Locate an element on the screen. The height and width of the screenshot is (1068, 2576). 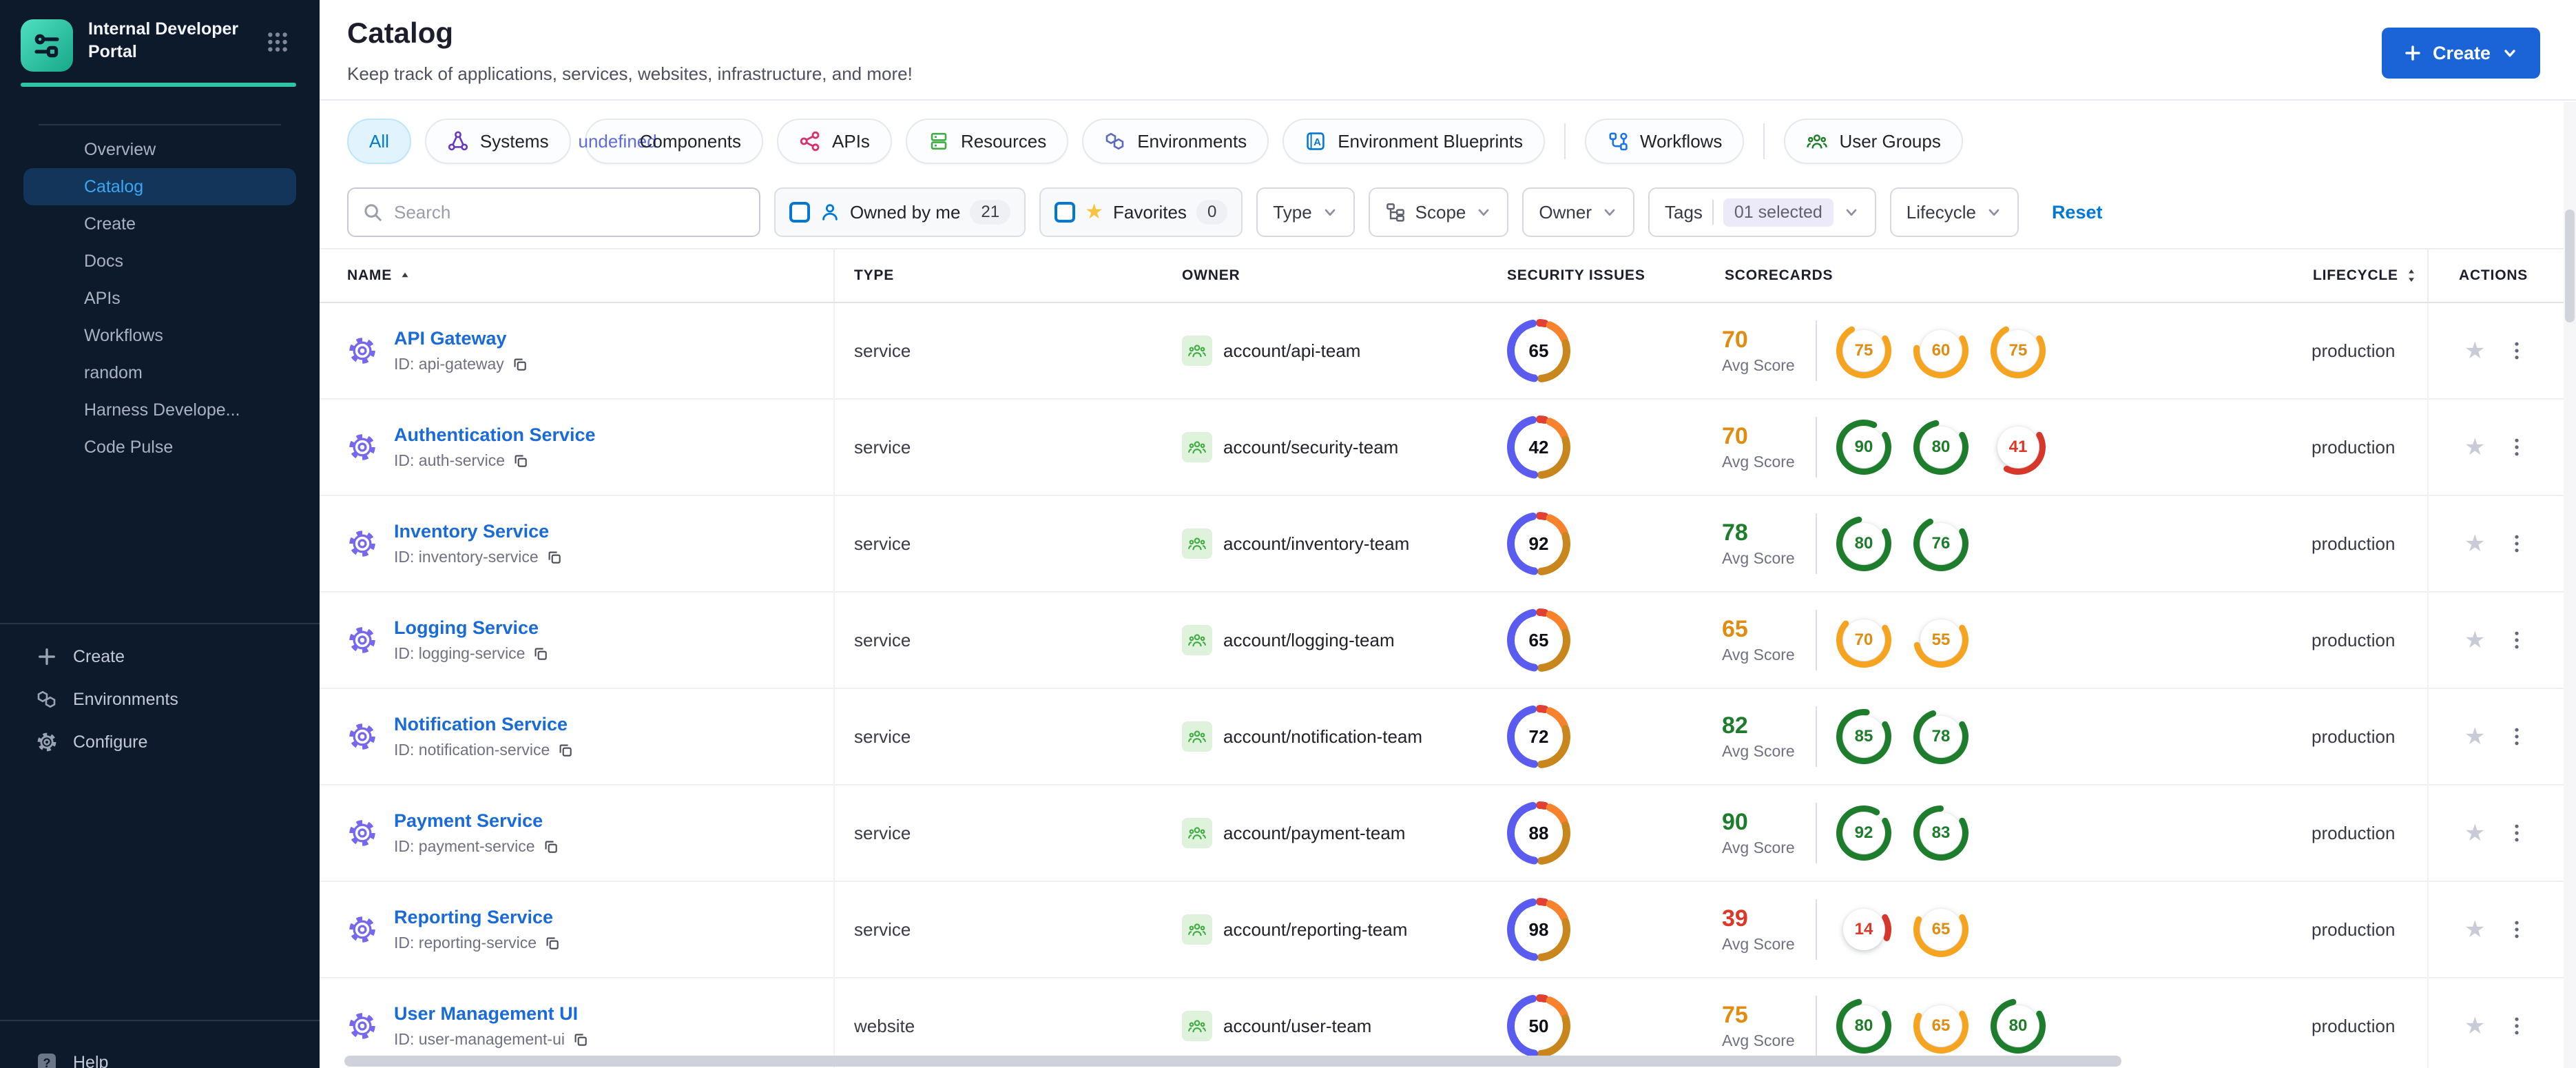
entity-name-link: Notification Service is located at coordinates (483, 724).